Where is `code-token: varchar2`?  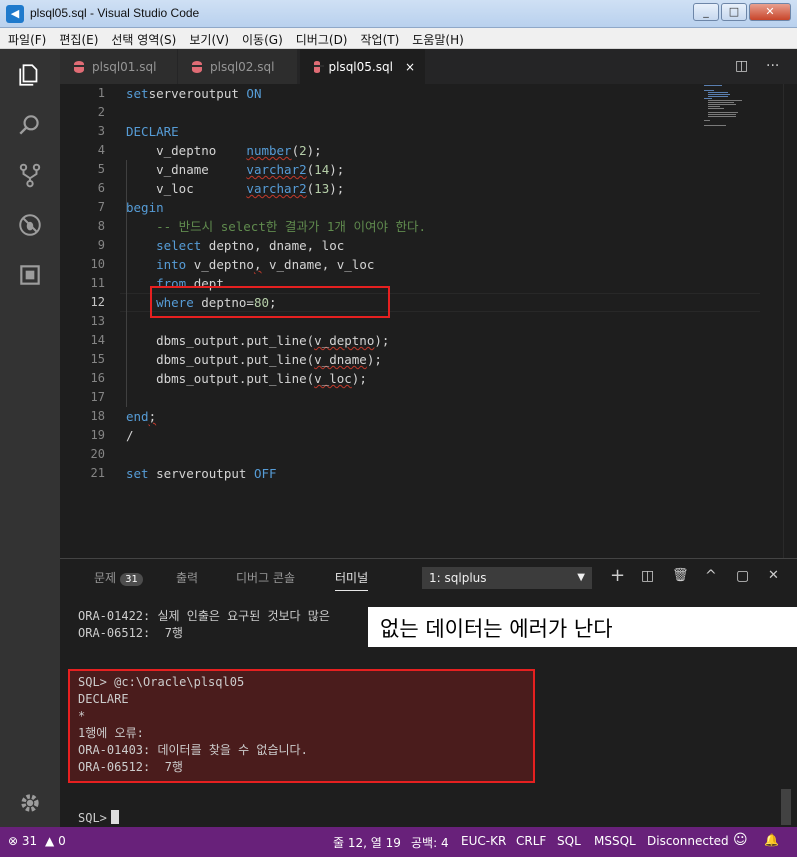
code-token: varchar2 is located at coordinates (276, 188).